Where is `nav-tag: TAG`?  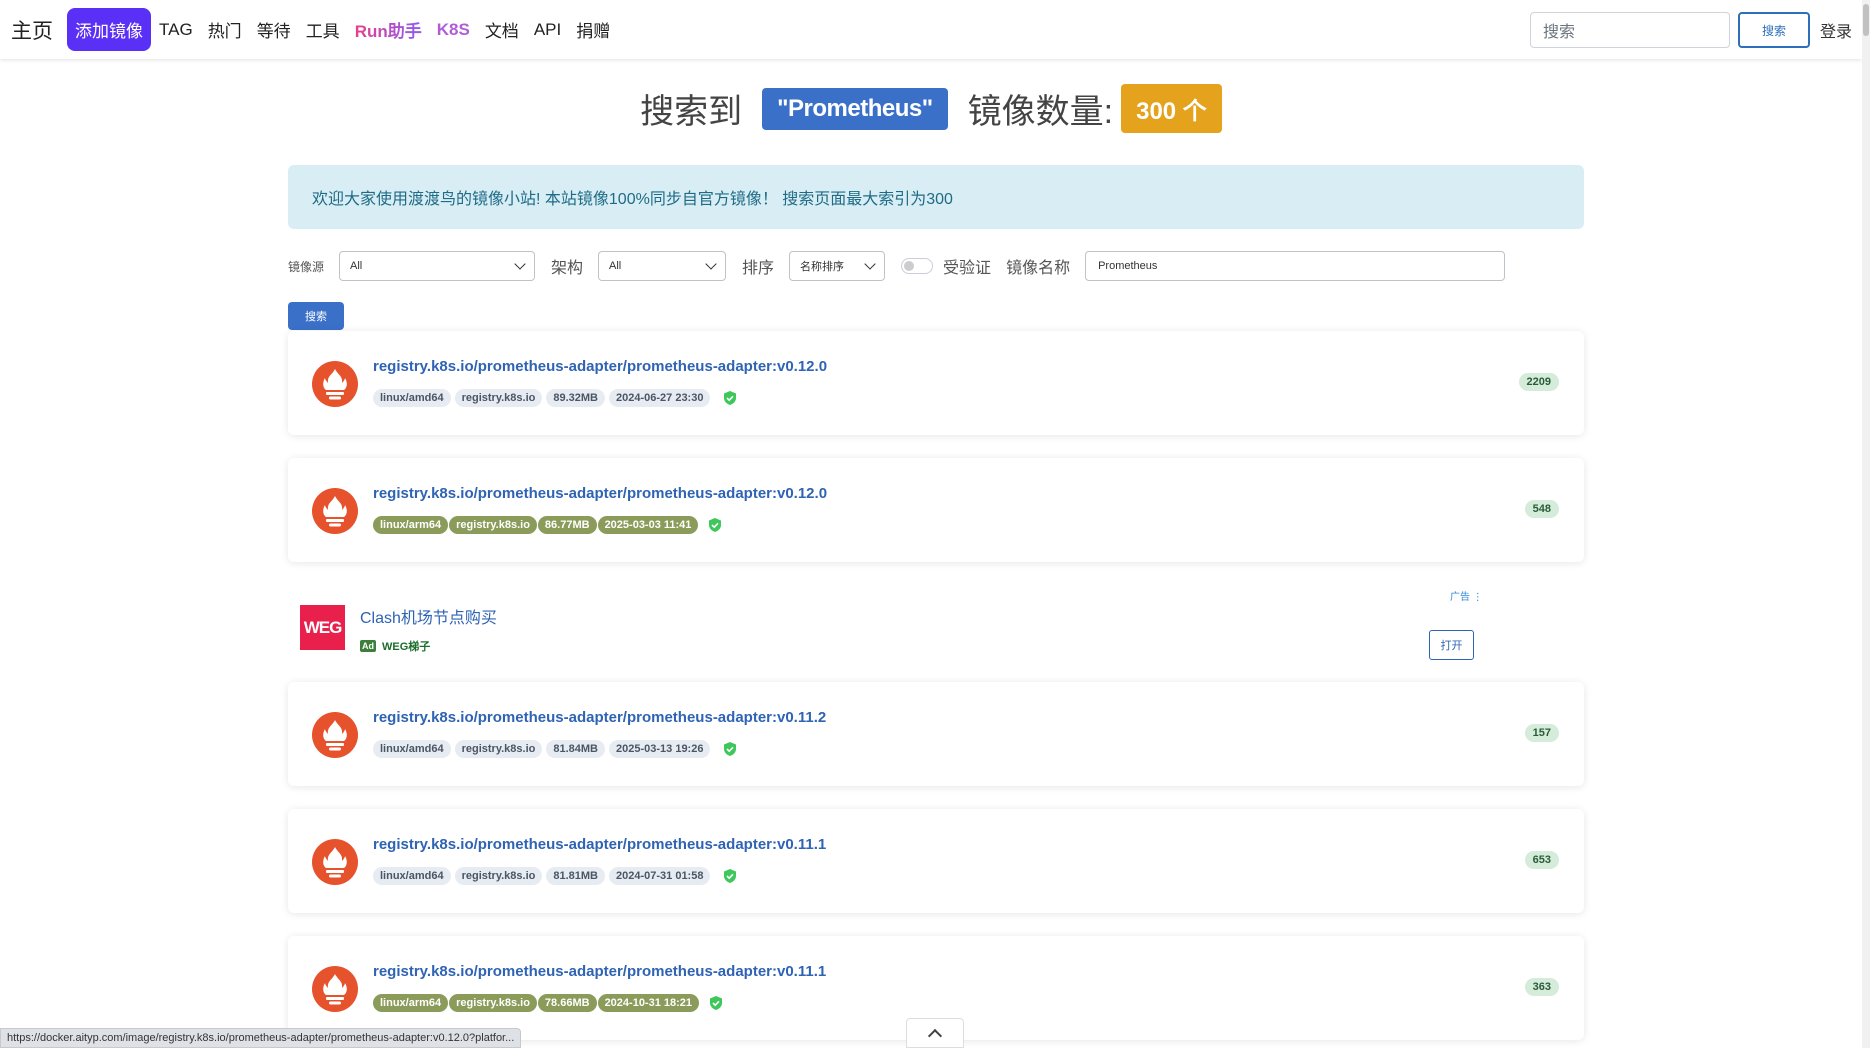 nav-tag: TAG is located at coordinates (176, 30).